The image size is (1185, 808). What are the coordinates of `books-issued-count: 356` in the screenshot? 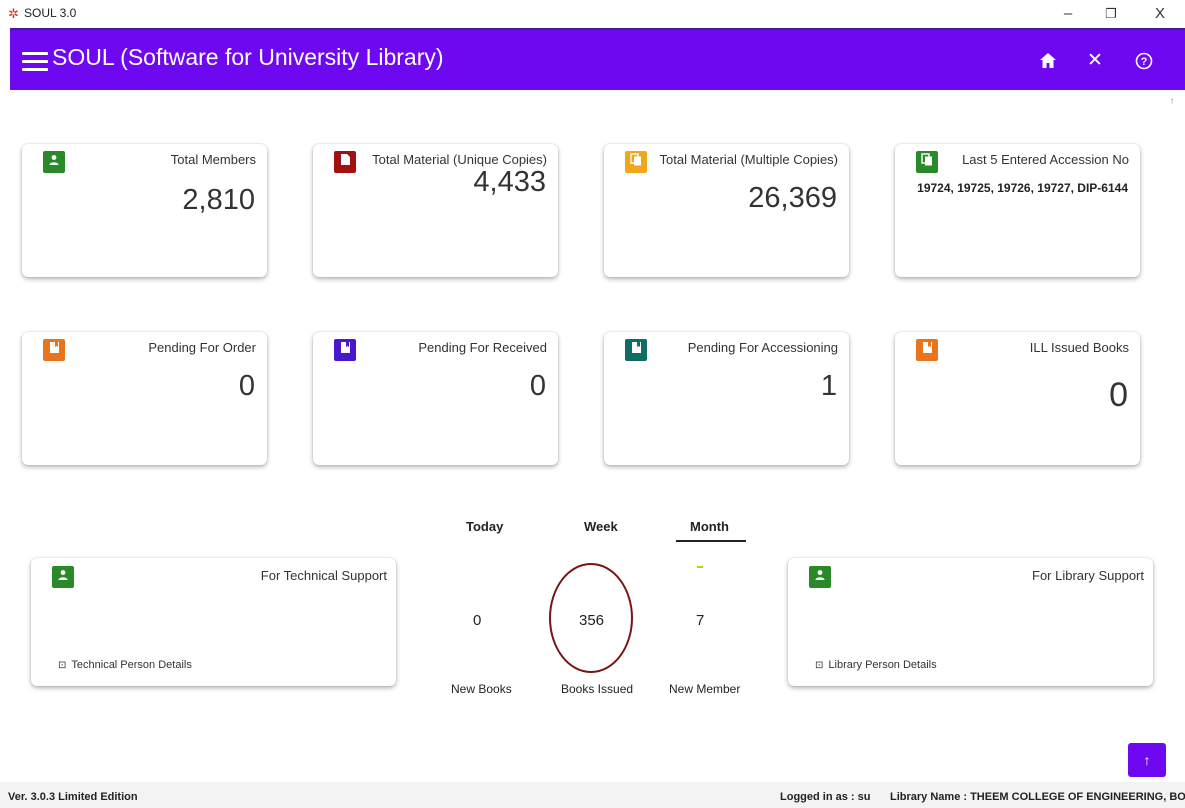 It's located at (592, 620).